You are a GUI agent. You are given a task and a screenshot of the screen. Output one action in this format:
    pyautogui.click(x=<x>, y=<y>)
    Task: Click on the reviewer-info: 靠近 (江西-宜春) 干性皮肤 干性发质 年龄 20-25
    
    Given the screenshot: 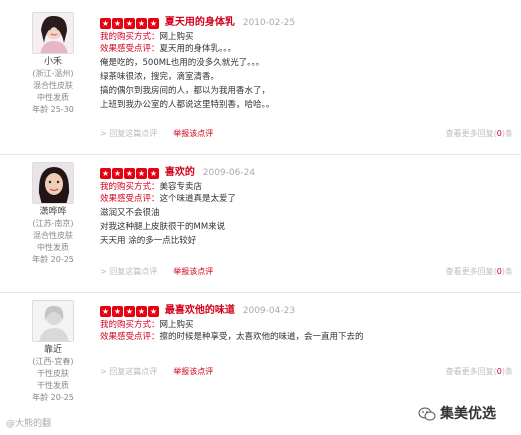 What is the action you would take?
    pyautogui.click(x=53, y=352)
    